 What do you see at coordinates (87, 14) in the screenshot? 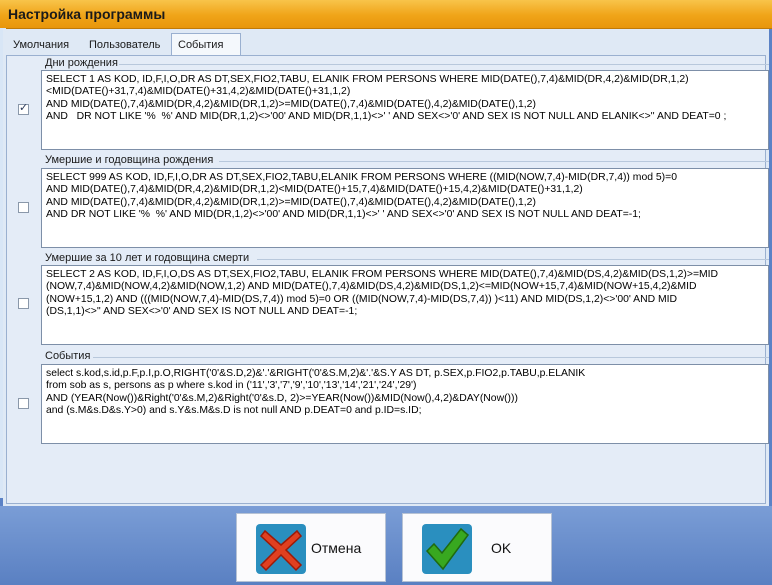
I see `window-title: Настройка программы` at bounding box center [87, 14].